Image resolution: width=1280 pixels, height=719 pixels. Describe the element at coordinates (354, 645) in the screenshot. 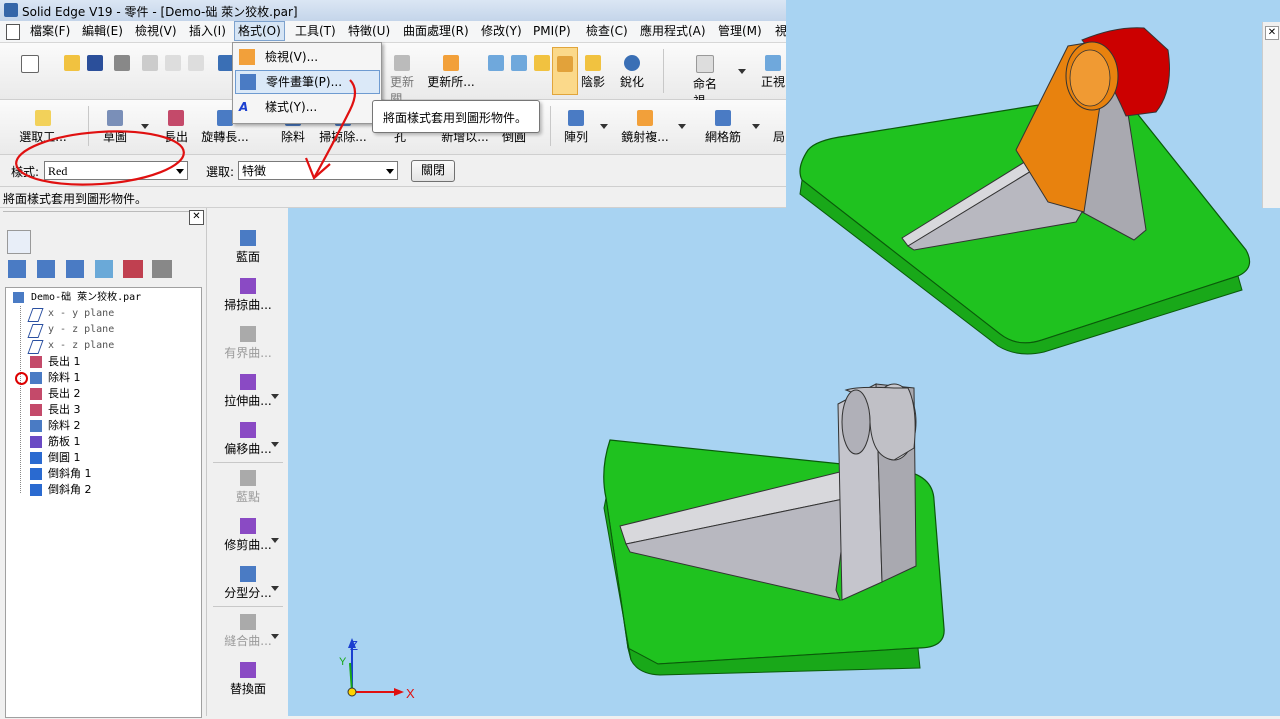

I see `triad-z-label: Z` at that location.